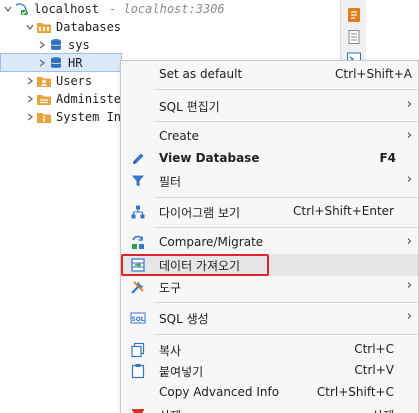 This screenshot has height=413, width=419. I want to click on pencil-icon, so click(138, 159).